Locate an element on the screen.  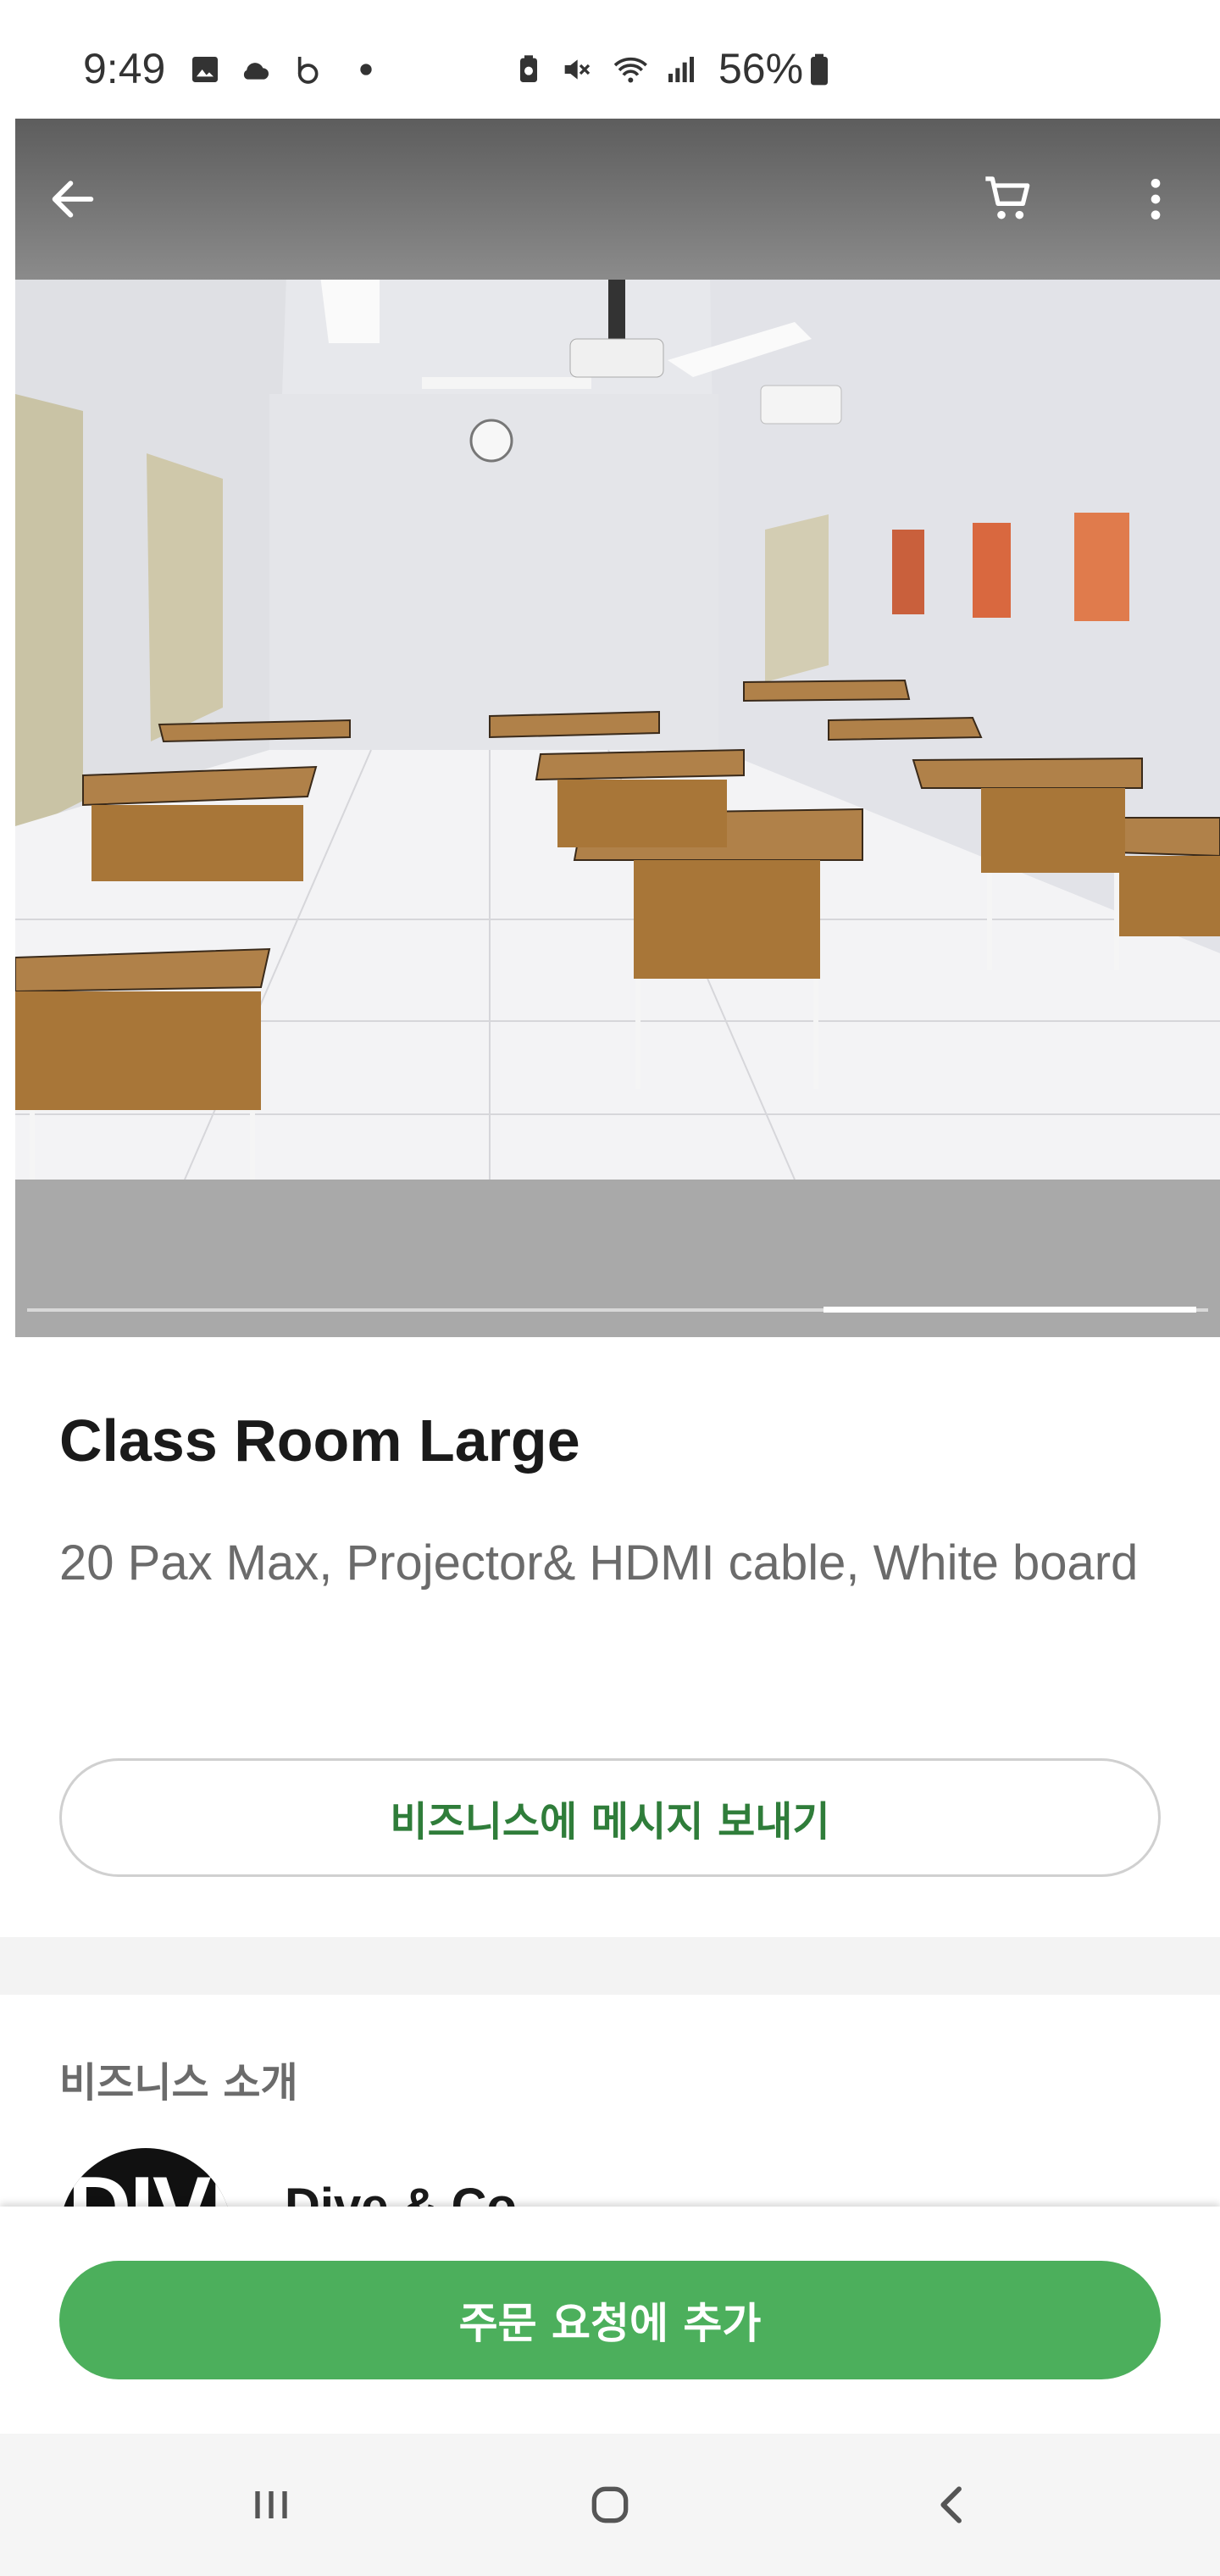
battery-percent: 56% is located at coordinates (761, 68).